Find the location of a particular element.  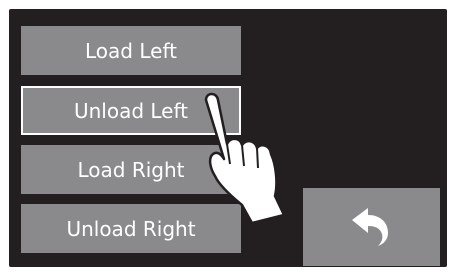

unload-right-button: Unload Right is located at coordinates (131, 228).